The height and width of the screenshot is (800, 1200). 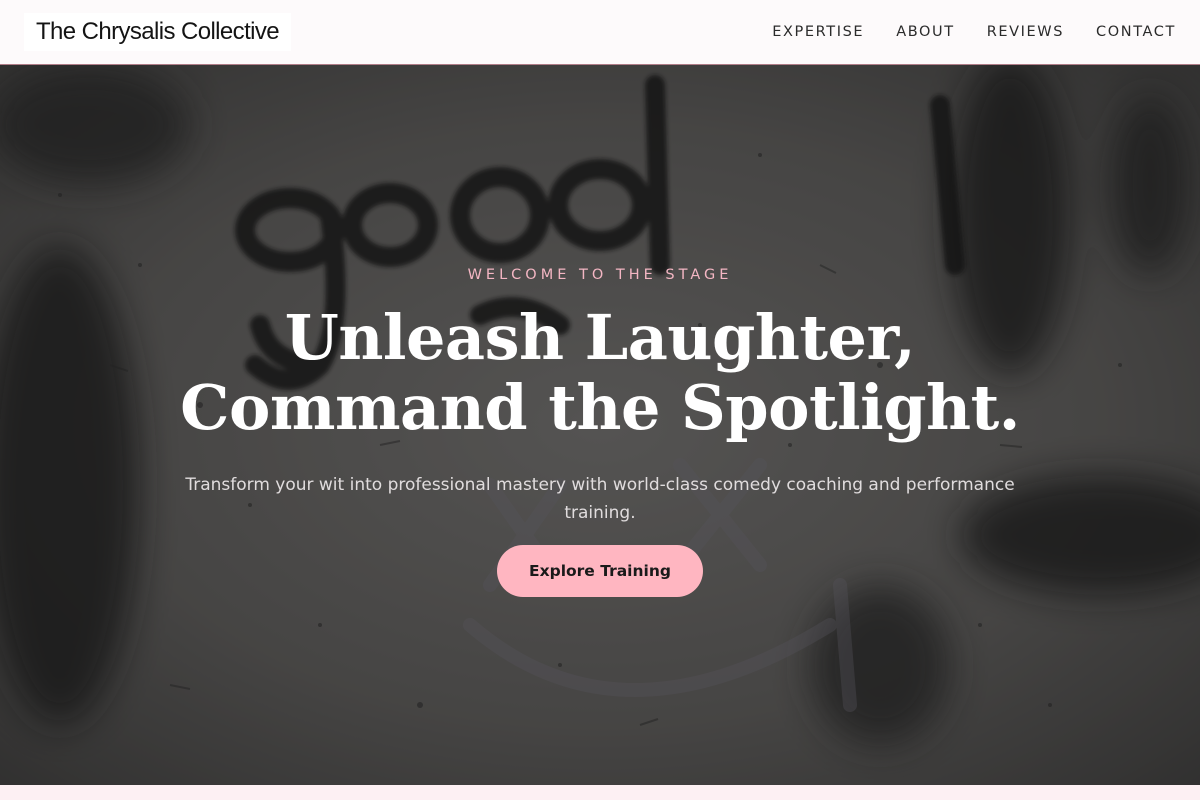 What do you see at coordinates (818, 32) in the screenshot?
I see `nav-link-expertise: EXPERTISE` at bounding box center [818, 32].